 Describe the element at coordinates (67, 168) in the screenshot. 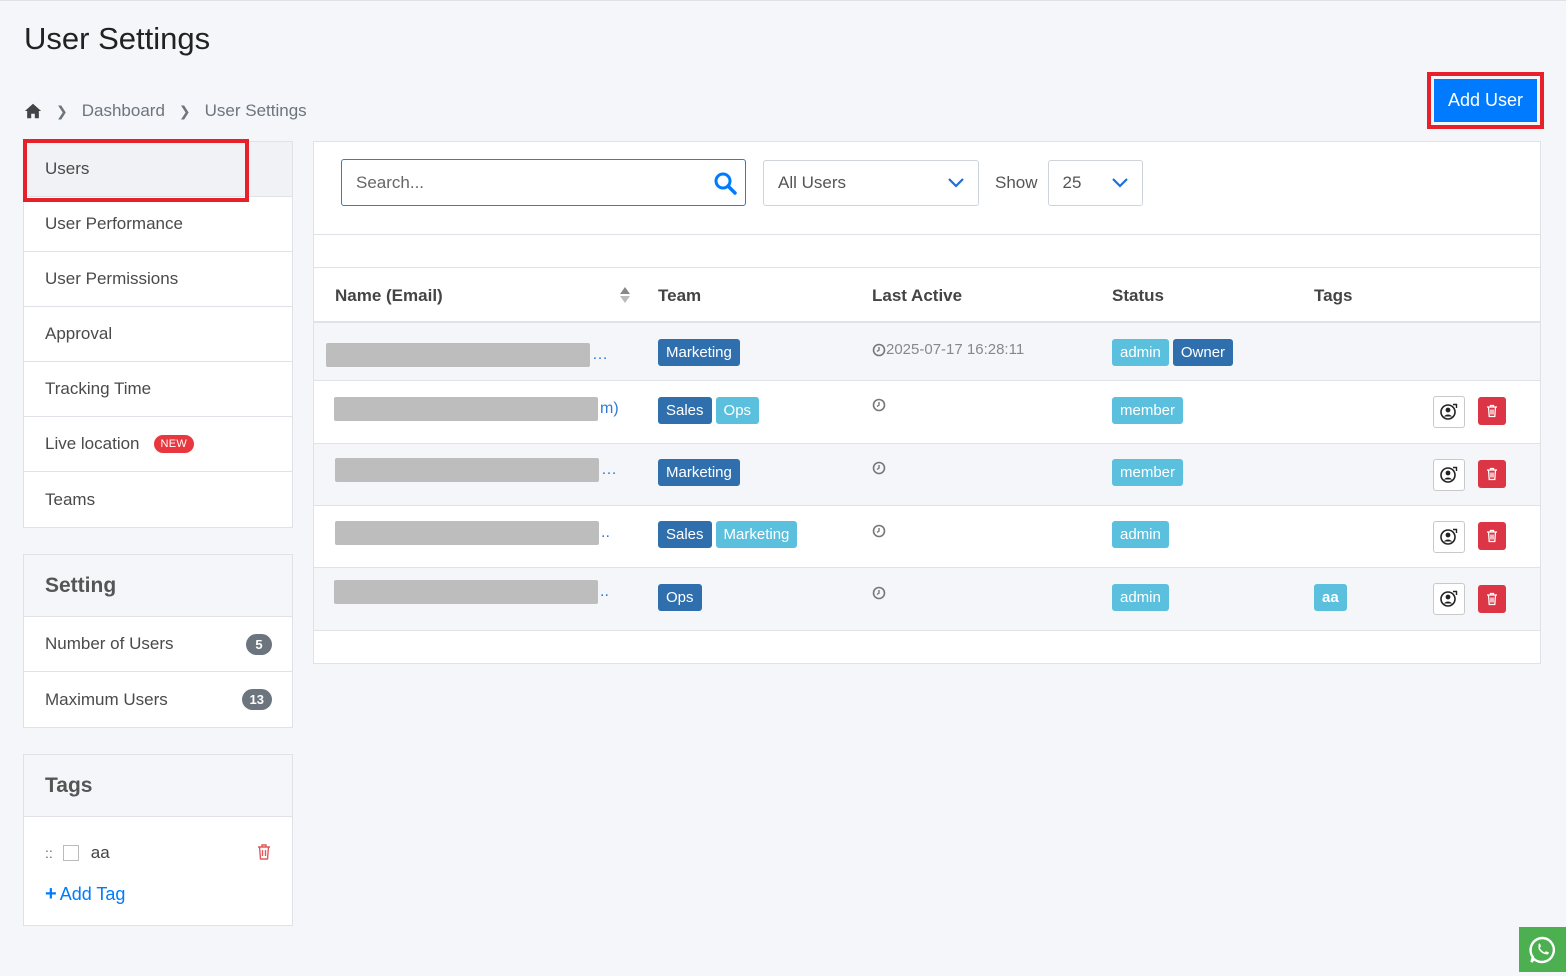

I see `sidebar-item-label: Users` at that location.